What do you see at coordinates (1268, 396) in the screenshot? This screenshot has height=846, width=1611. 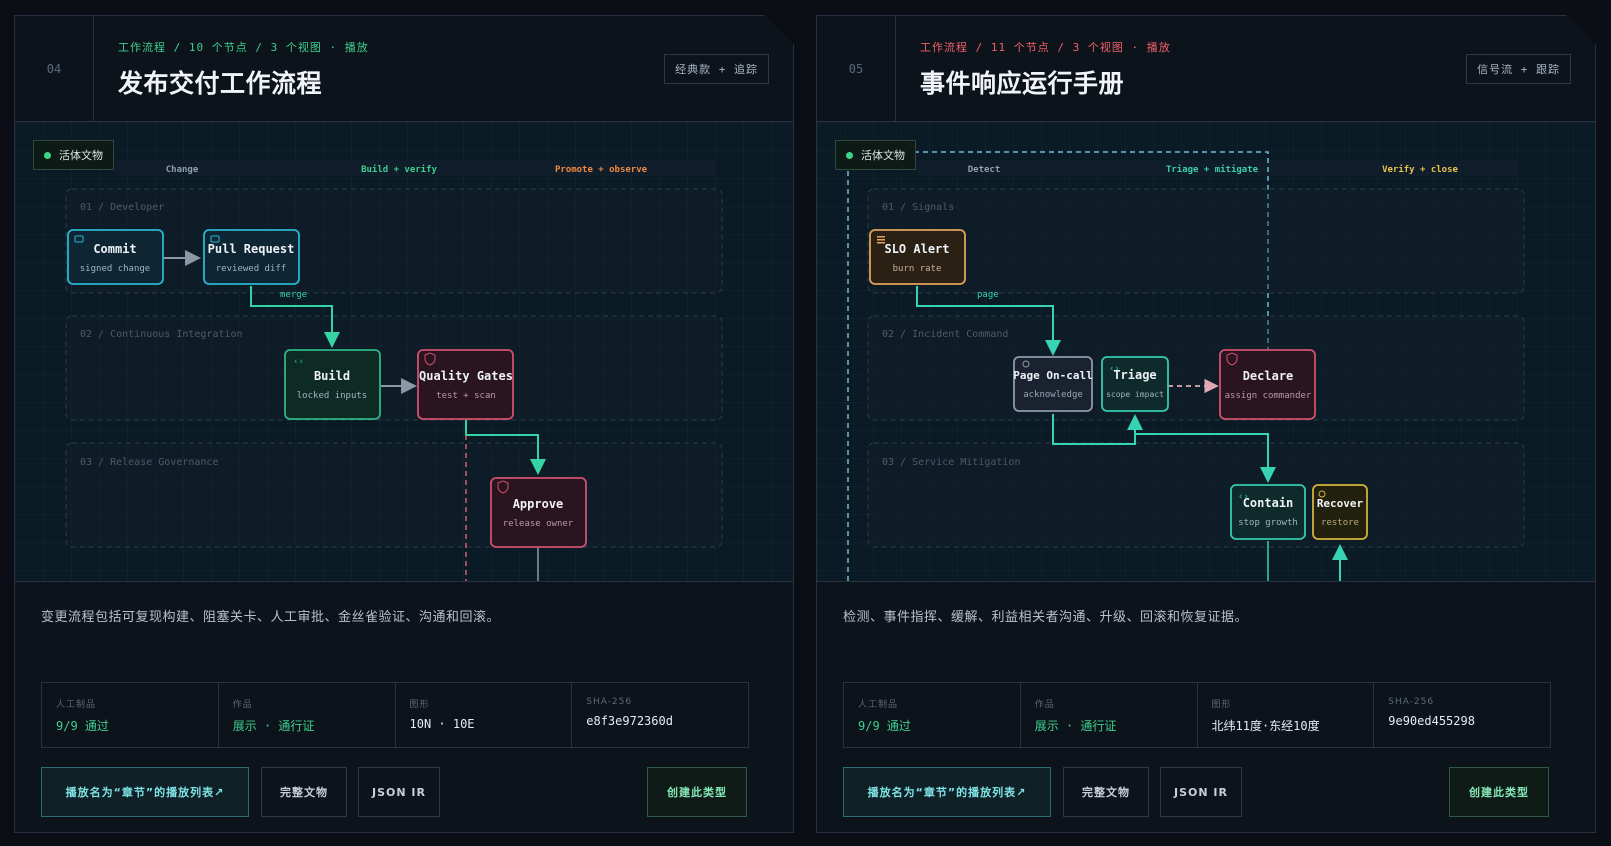 I see `node-subtitle: assign commander` at bounding box center [1268, 396].